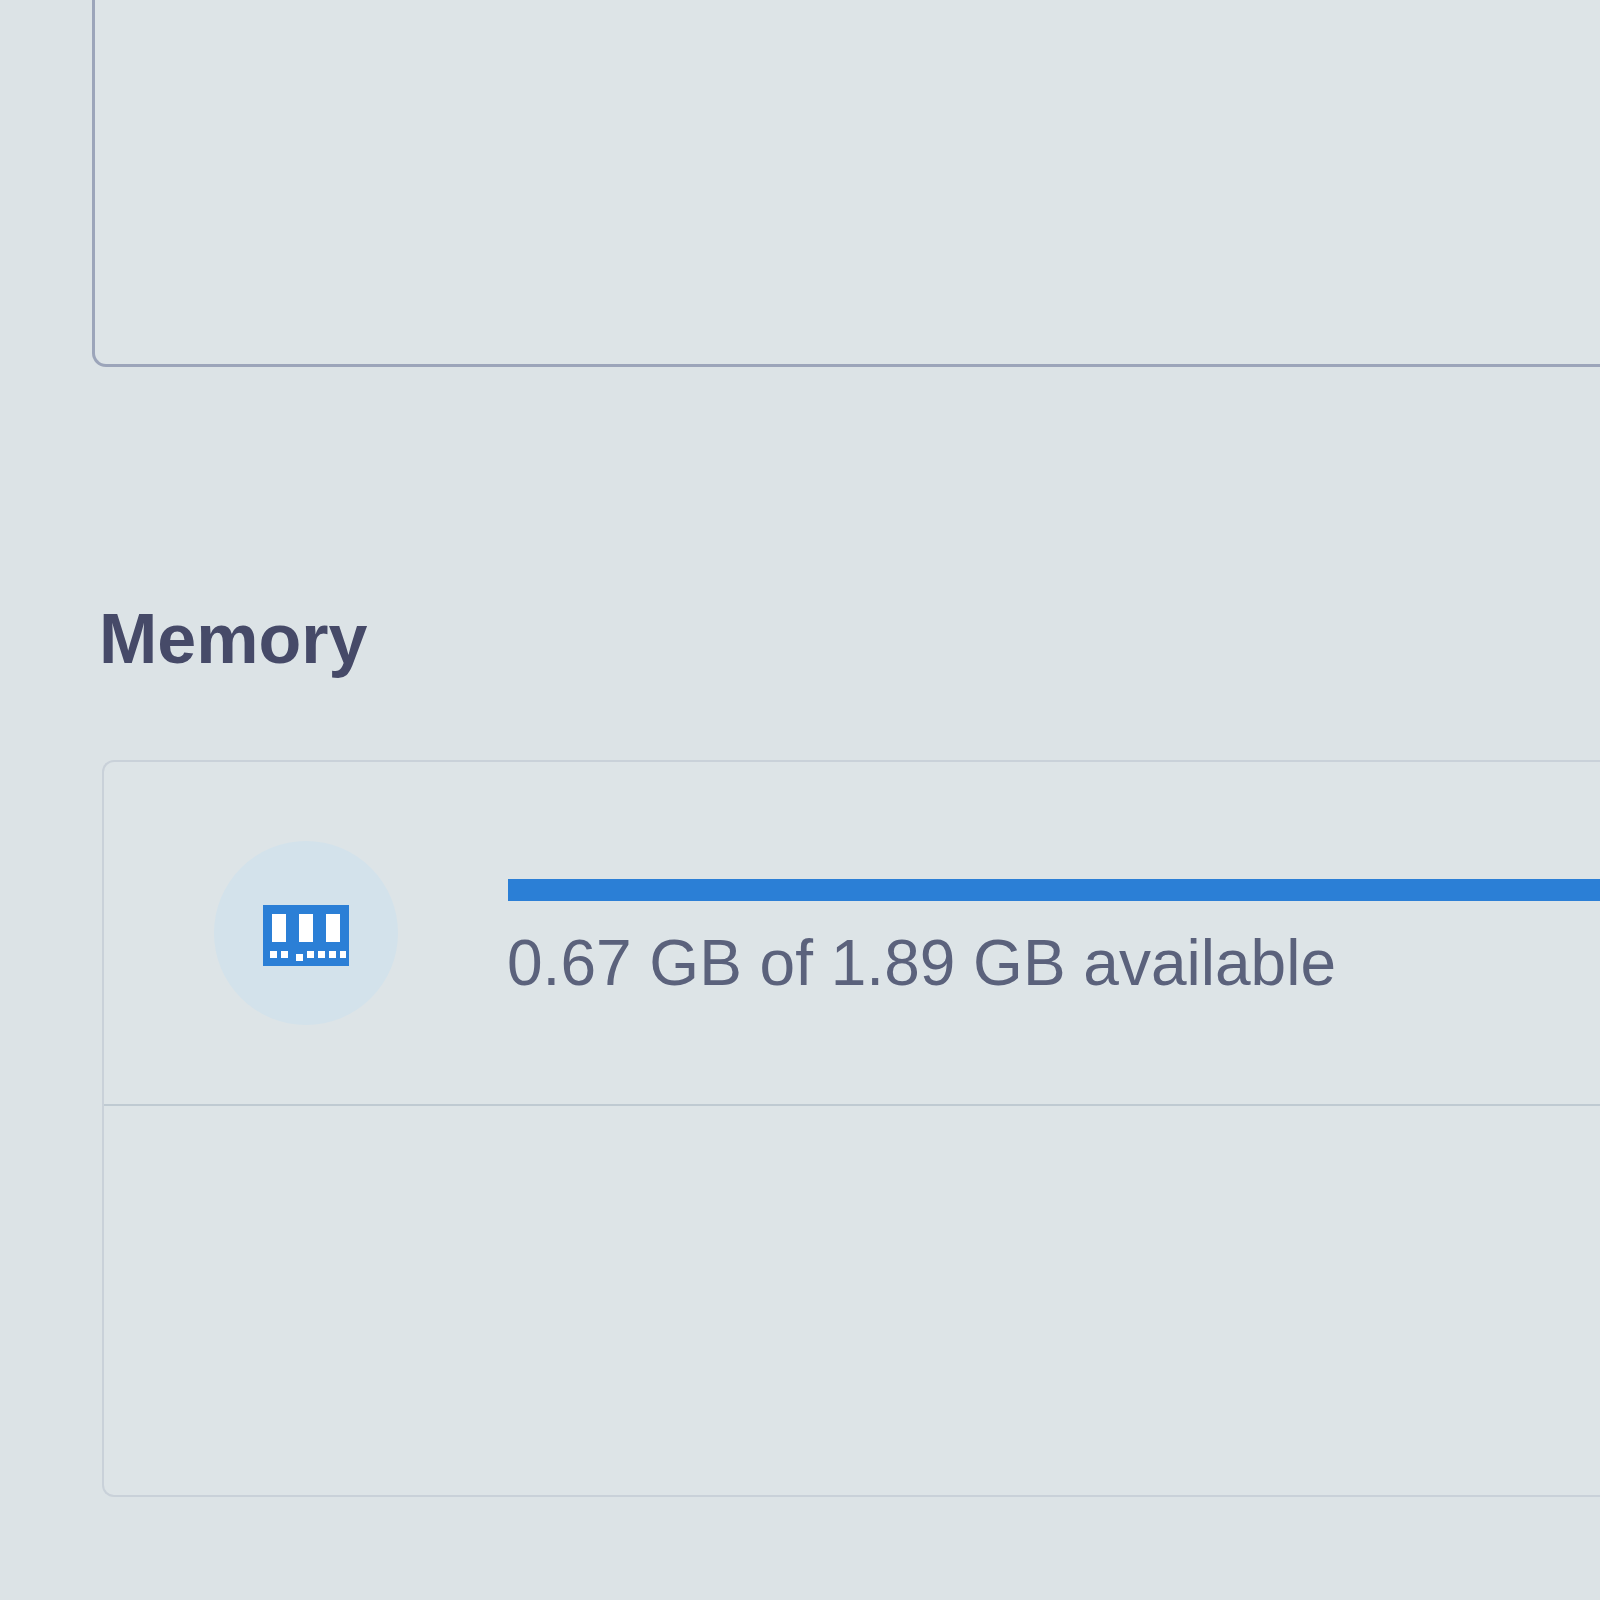 The image size is (1600, 1600). I want to click on section-heading: Memory, so click(233, 639).